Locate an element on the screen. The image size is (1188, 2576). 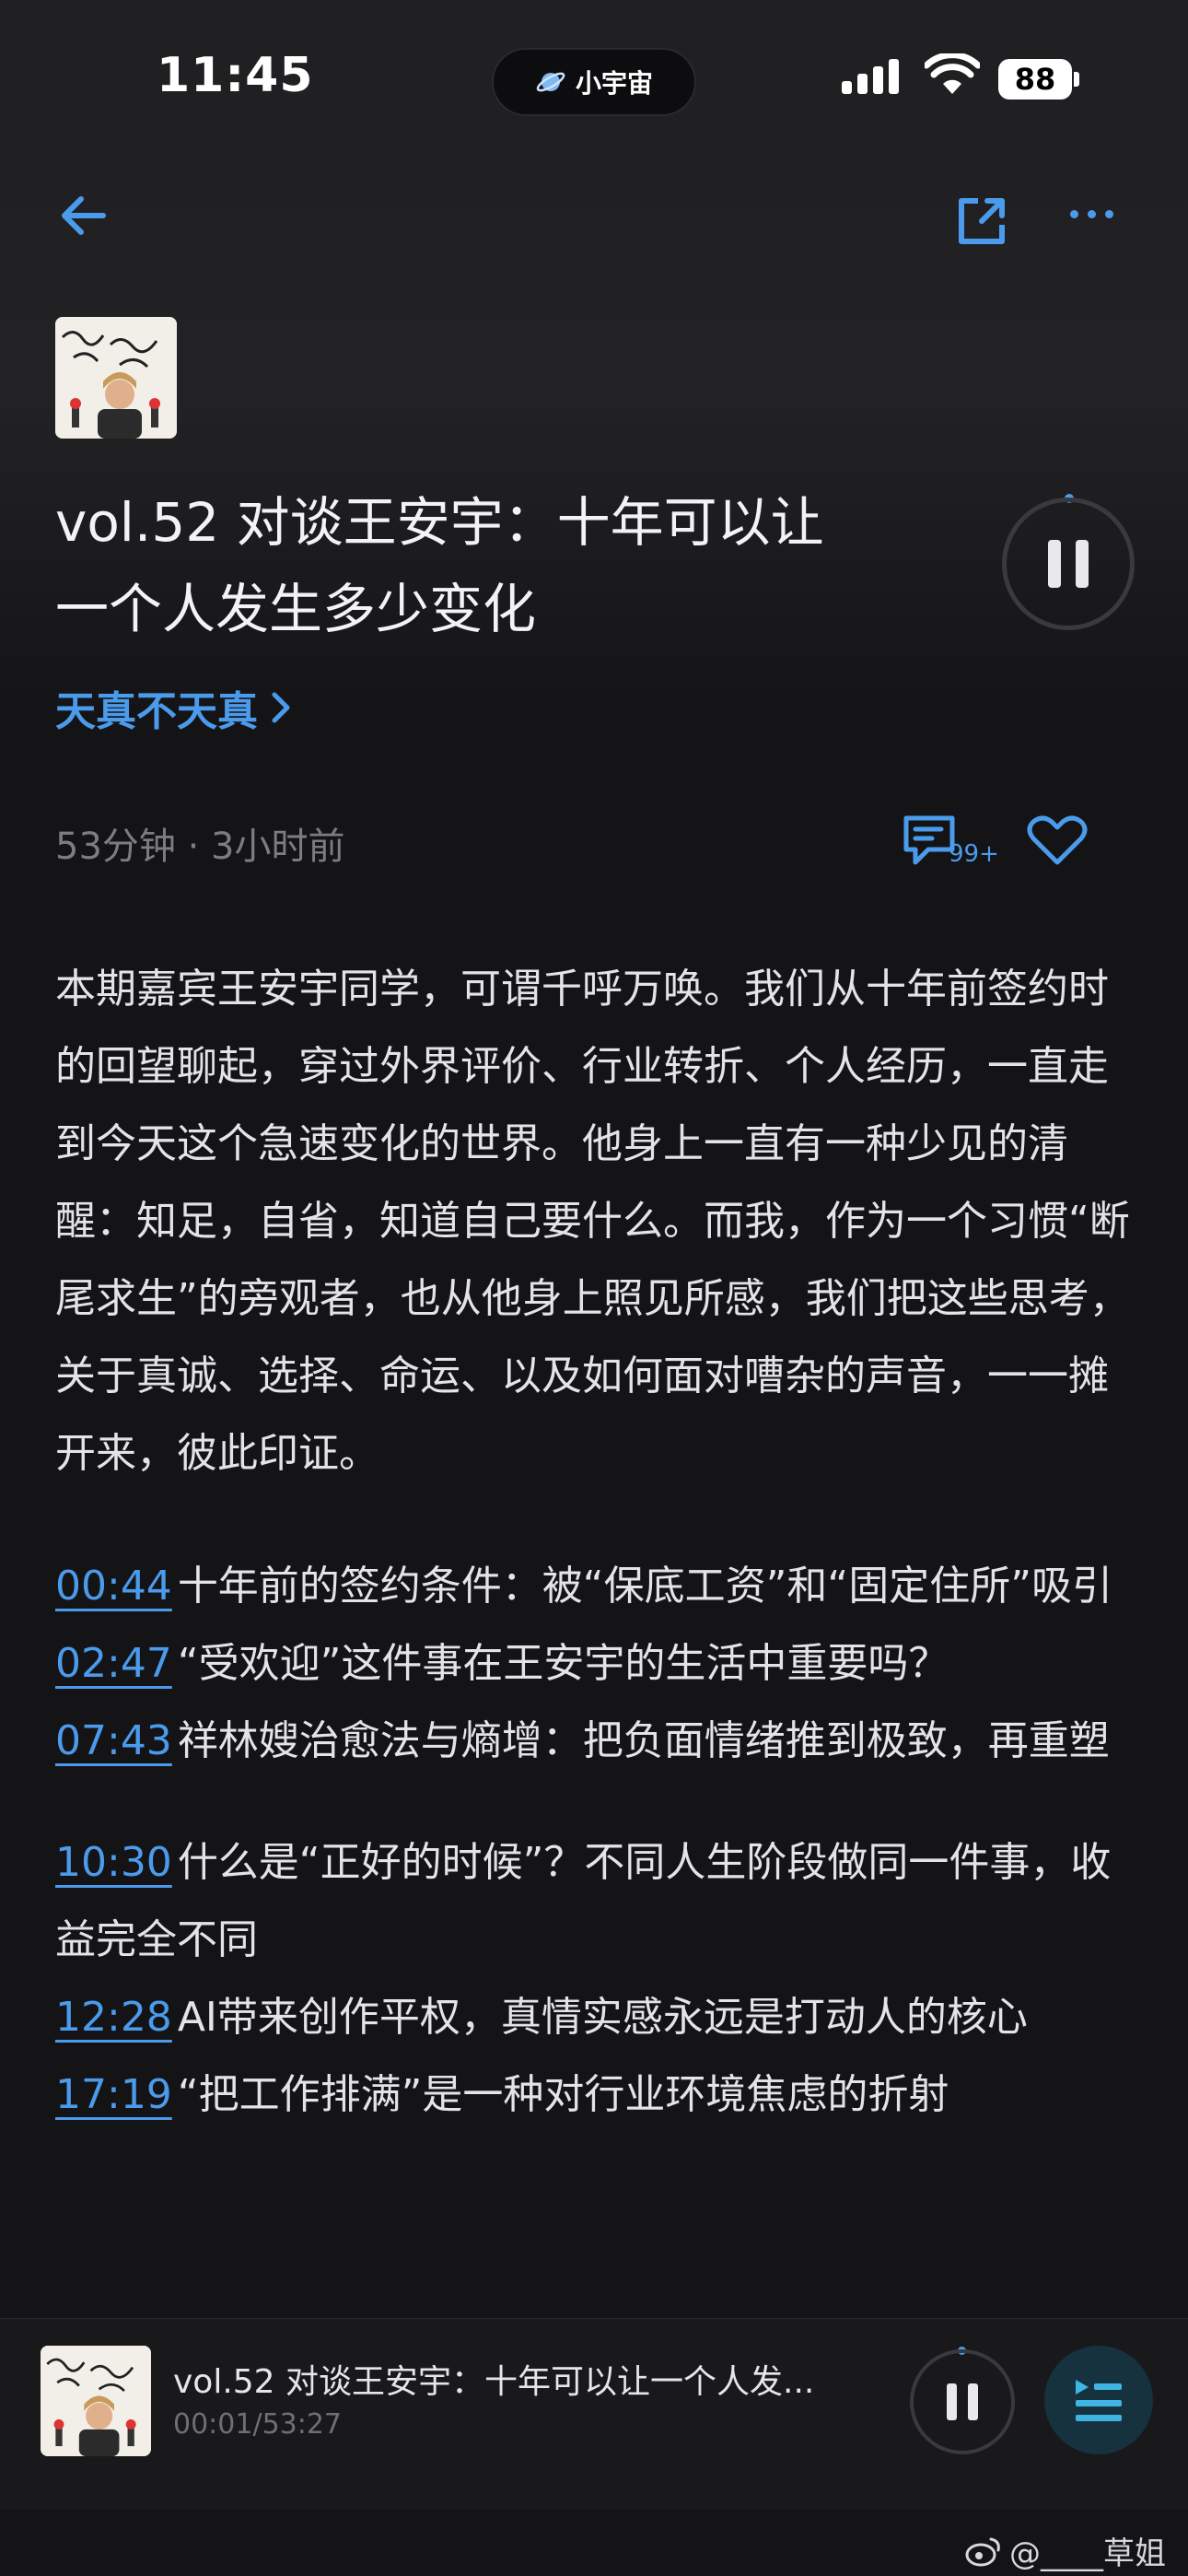
mini-player-cover is located at coordinates (96, 2401).